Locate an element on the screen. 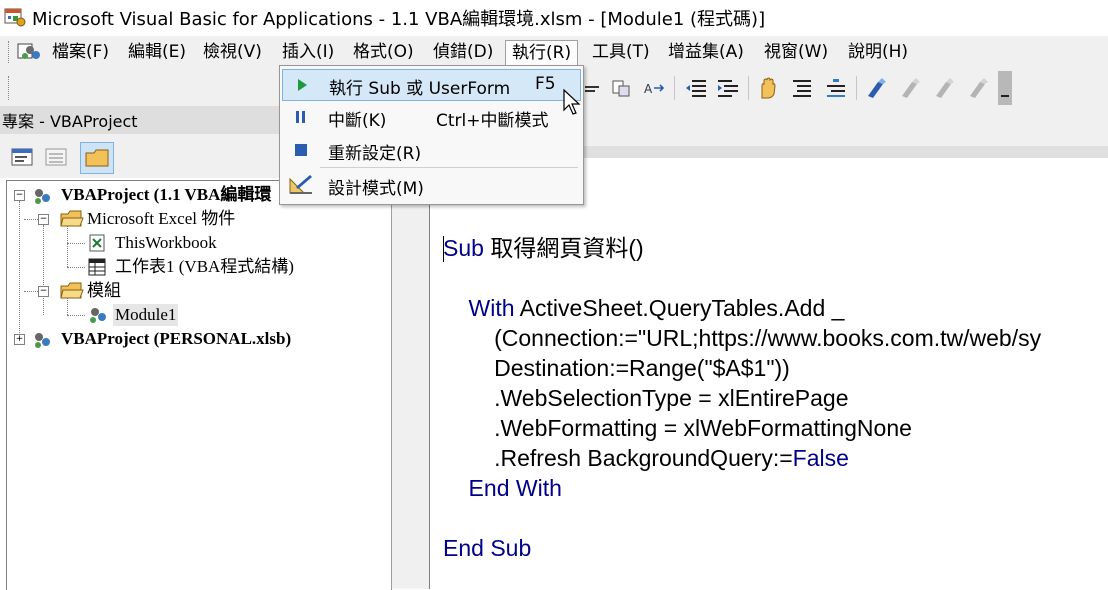 This screenshot has height=590, width=1108. code-line: Sub 取得網頁資料() is located at coordinates (543, 248).